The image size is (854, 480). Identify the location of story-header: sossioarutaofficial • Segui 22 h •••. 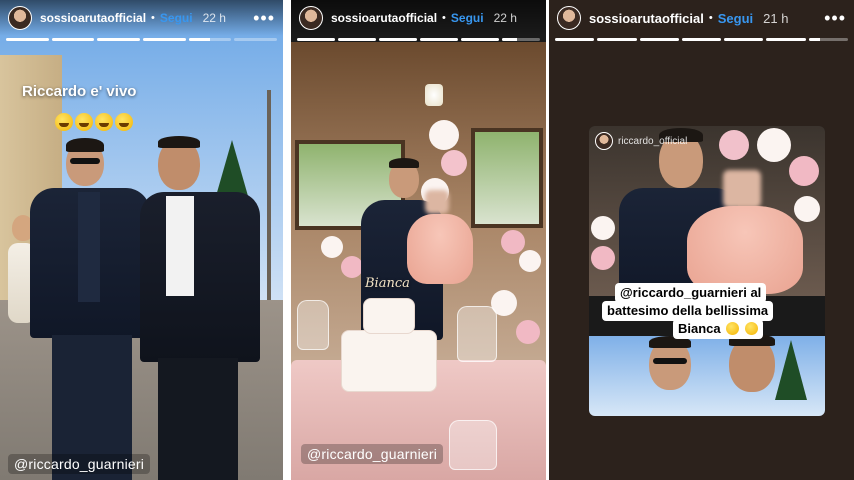
(141, 18).